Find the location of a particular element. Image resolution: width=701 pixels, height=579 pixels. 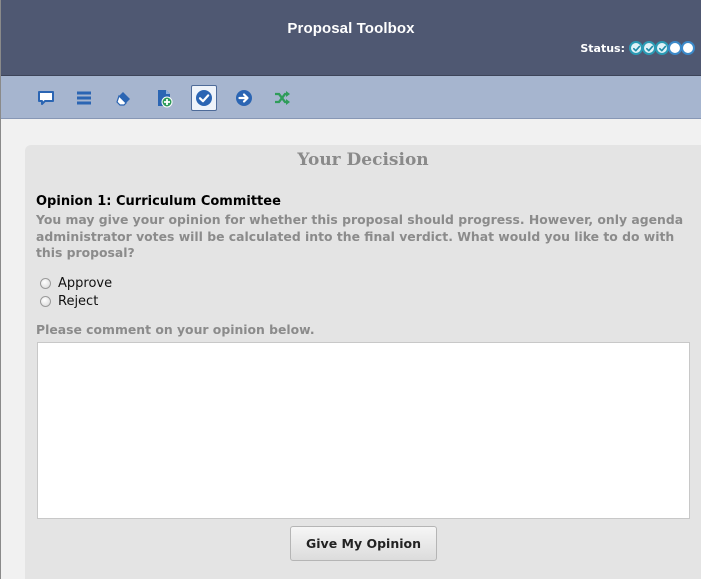

approve-label: Approve is located at coordinates (85, 283).